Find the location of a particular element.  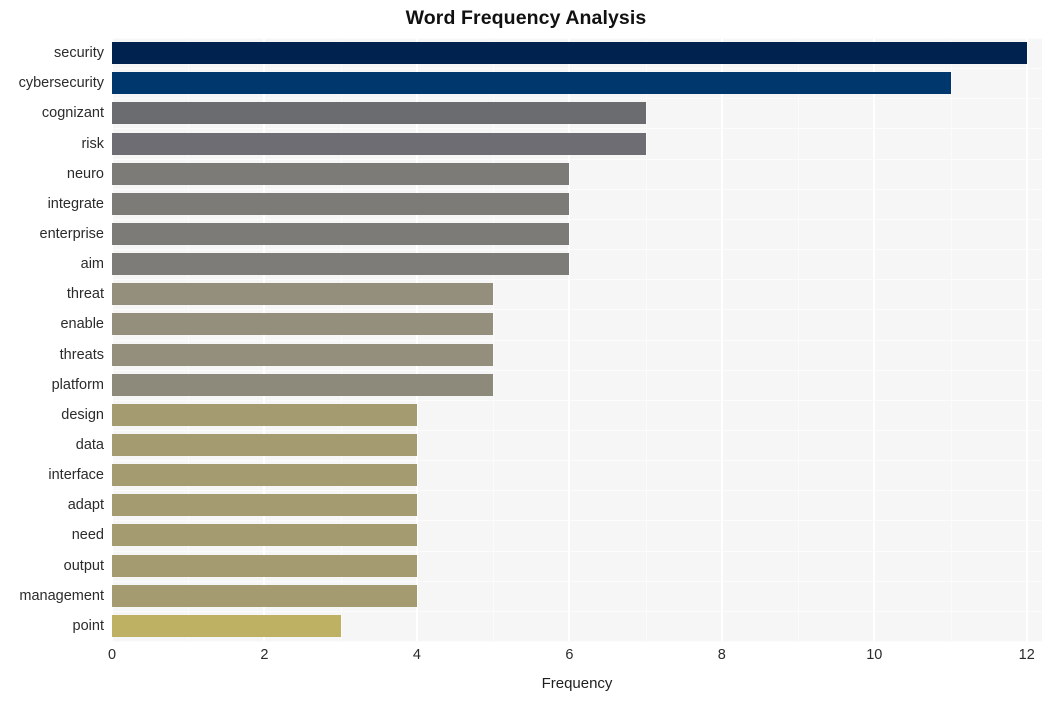

y-tick-label: design is located at coordinates (82, 414).